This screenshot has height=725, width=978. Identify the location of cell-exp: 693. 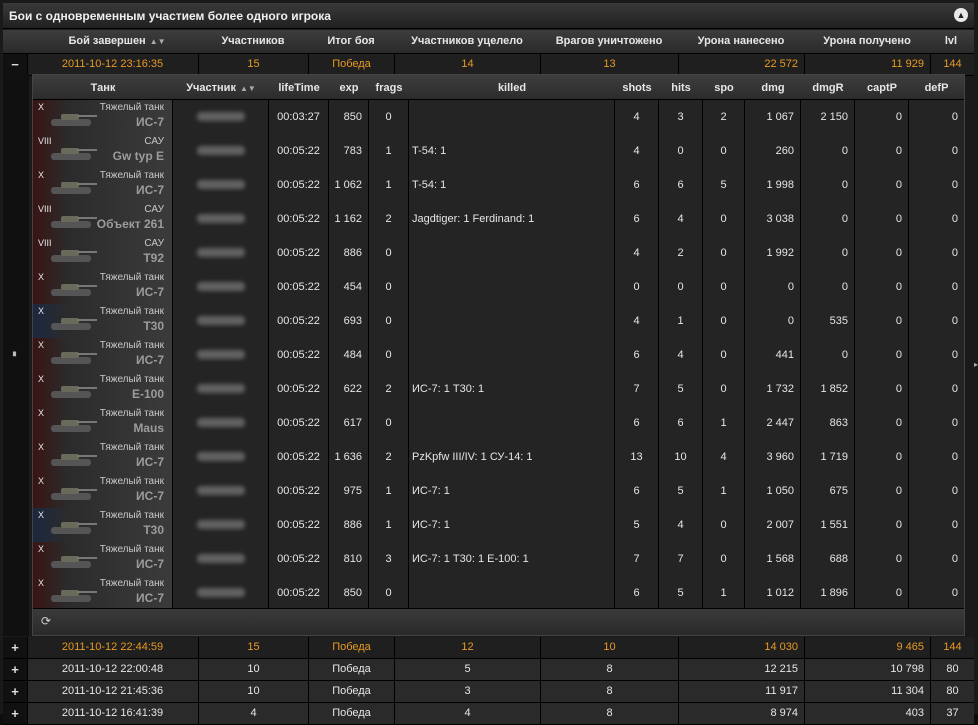
(349, 321).